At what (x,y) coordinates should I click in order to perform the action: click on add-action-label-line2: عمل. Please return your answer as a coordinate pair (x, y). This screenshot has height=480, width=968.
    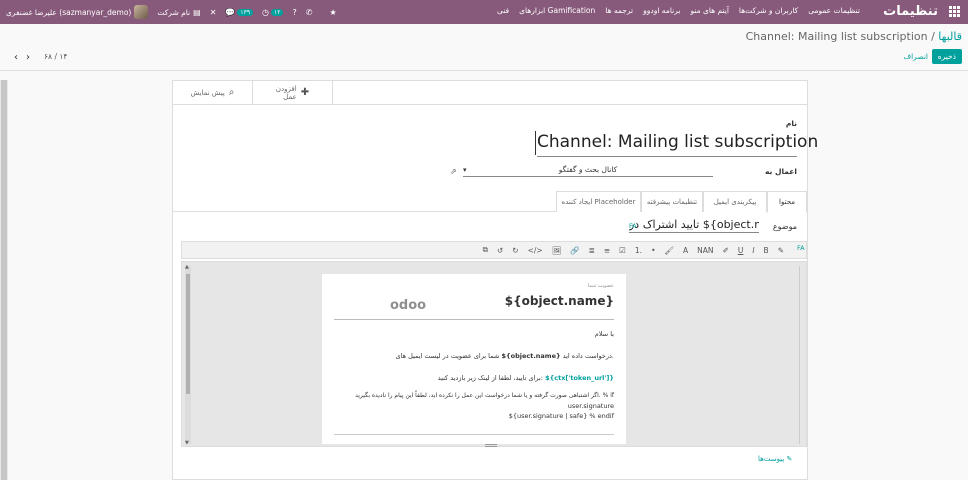
    Looking at the image, I should click on (290, 96).